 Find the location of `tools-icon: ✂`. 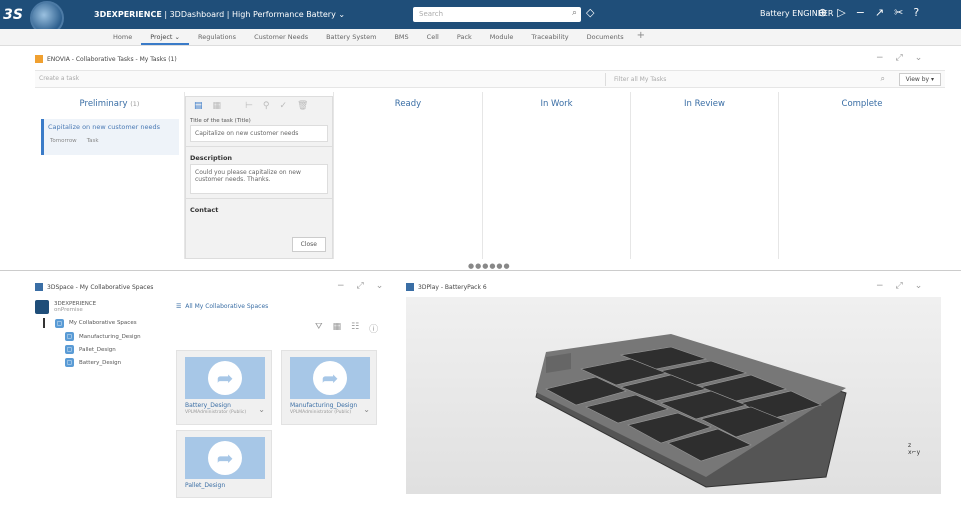

tools-icon: ✂ is located at coordinates (898, 12).